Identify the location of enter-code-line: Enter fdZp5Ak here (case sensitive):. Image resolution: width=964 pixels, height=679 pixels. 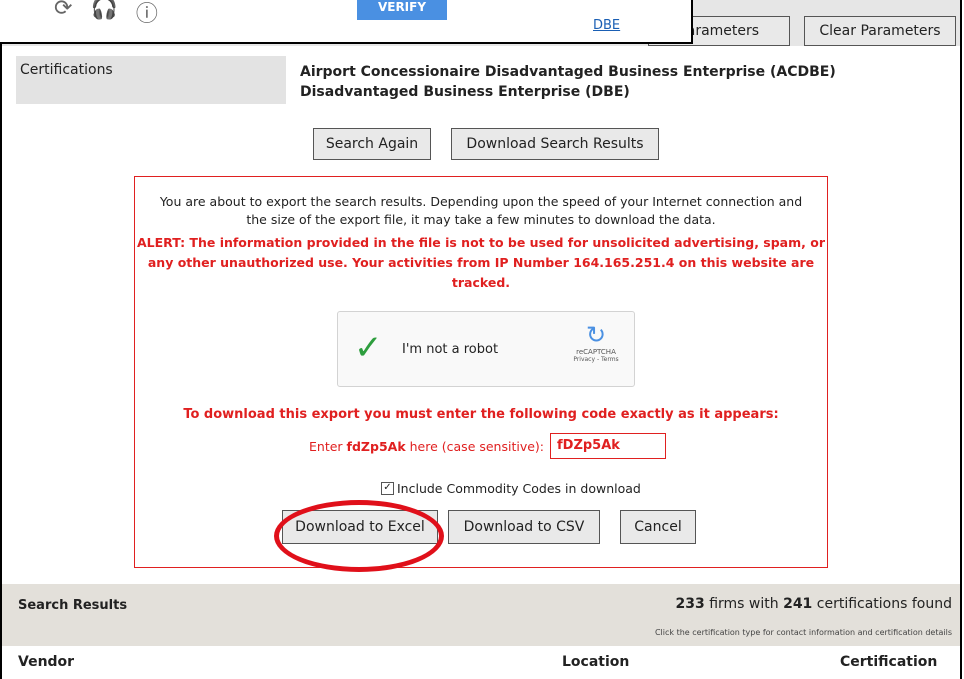
(426, 446).